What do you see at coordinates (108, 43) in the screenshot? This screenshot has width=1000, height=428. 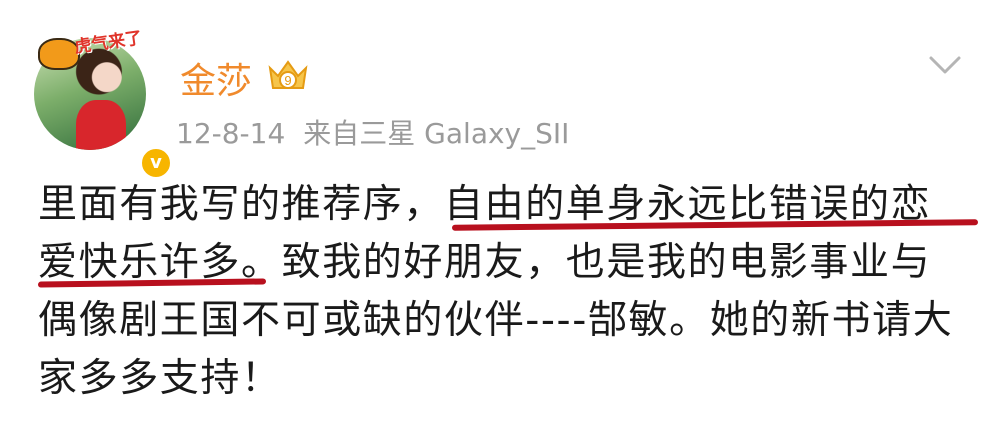 I see `avatar-badge-text: 虎气来了` at bounding box center [108, 43].